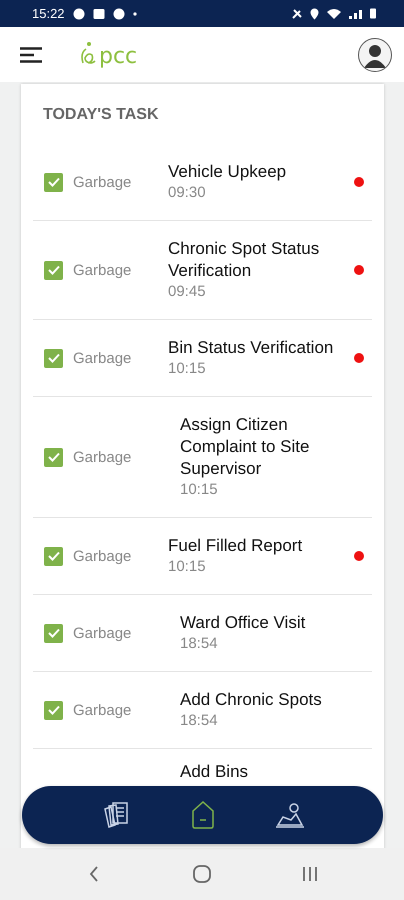 Image resolution: width=404 pixels, height=900 pixels. I want to click on task-row: Garbage Bin Status Verification 10:15, so click(202, 358).